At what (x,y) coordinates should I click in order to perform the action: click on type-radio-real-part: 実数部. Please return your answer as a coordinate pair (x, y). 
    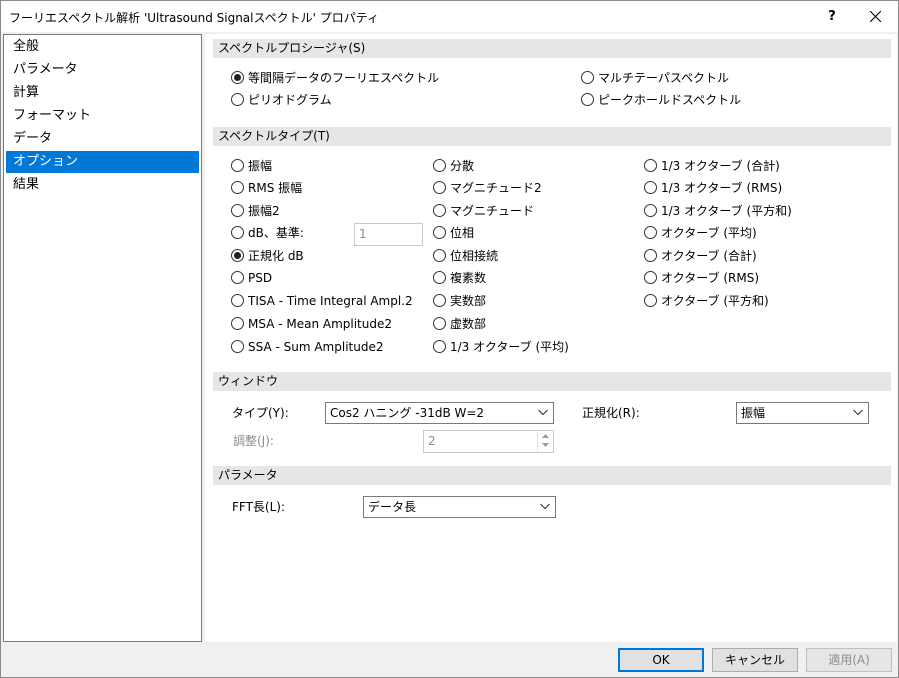
    Looking at the image, I should click on (459, 301).